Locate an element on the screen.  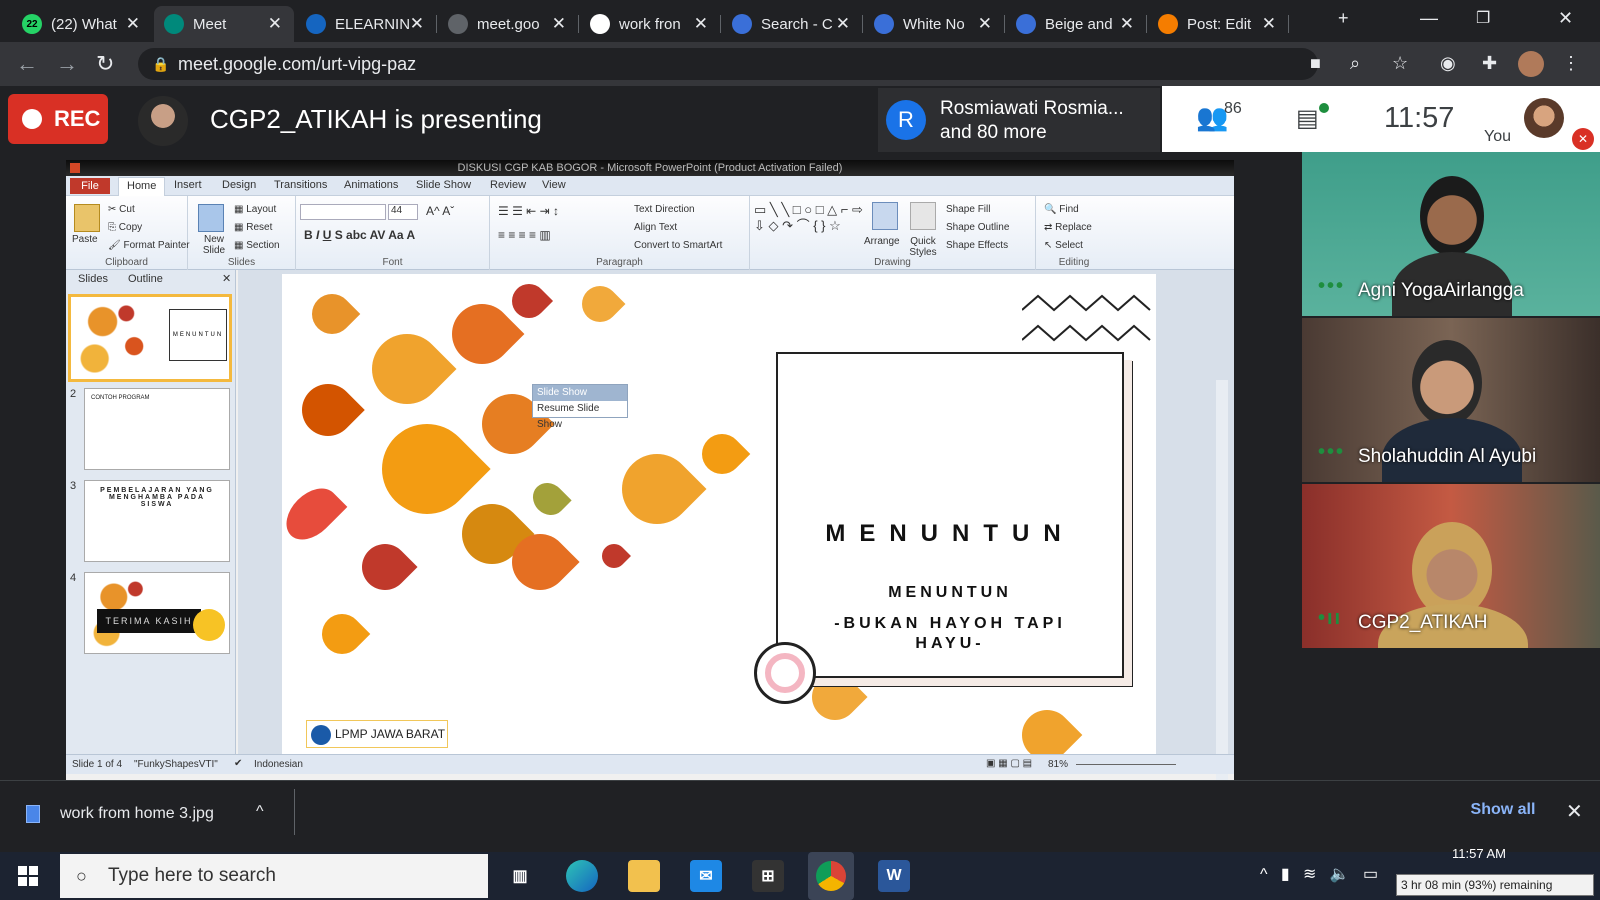
chrome-icon is located at coordinates (831, 876).